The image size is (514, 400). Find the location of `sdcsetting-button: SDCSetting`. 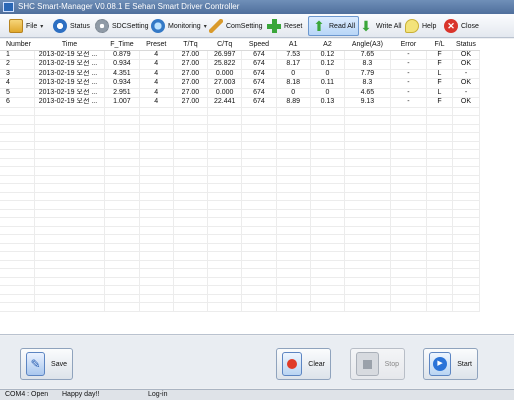

sdcsetting-button: SDCSetting is located at coordinates (122, 26).